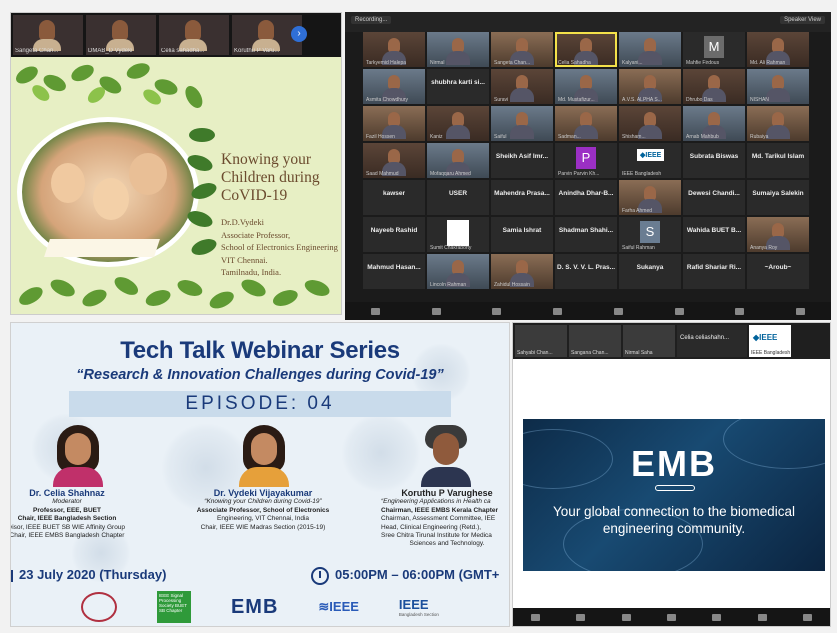 The width and height of the screenshot is (837, 633). Describe the element at coordinates (394, 234) in the screenshot. I see `participant-tile: Nayeeb Rashid` at that location.